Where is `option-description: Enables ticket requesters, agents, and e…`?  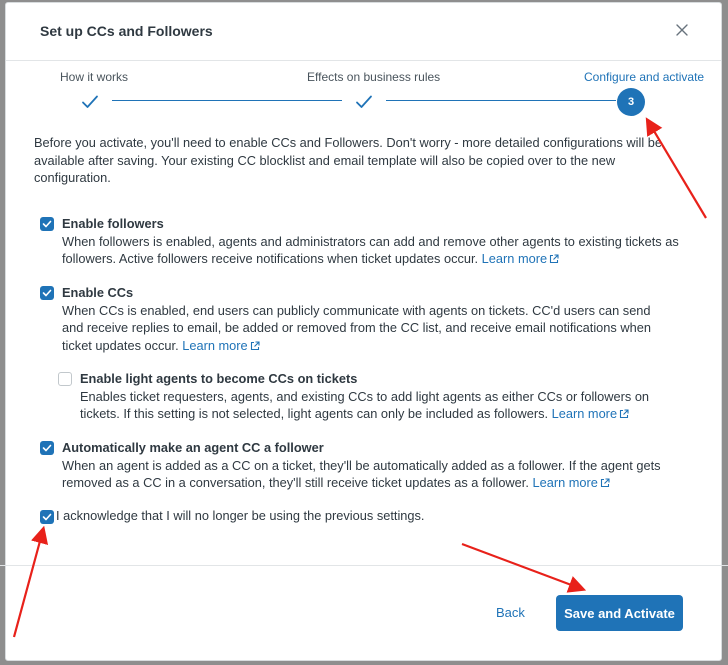
option-description: Enables ticket requesters, agents, and e… is located at coordinates (384, 405).